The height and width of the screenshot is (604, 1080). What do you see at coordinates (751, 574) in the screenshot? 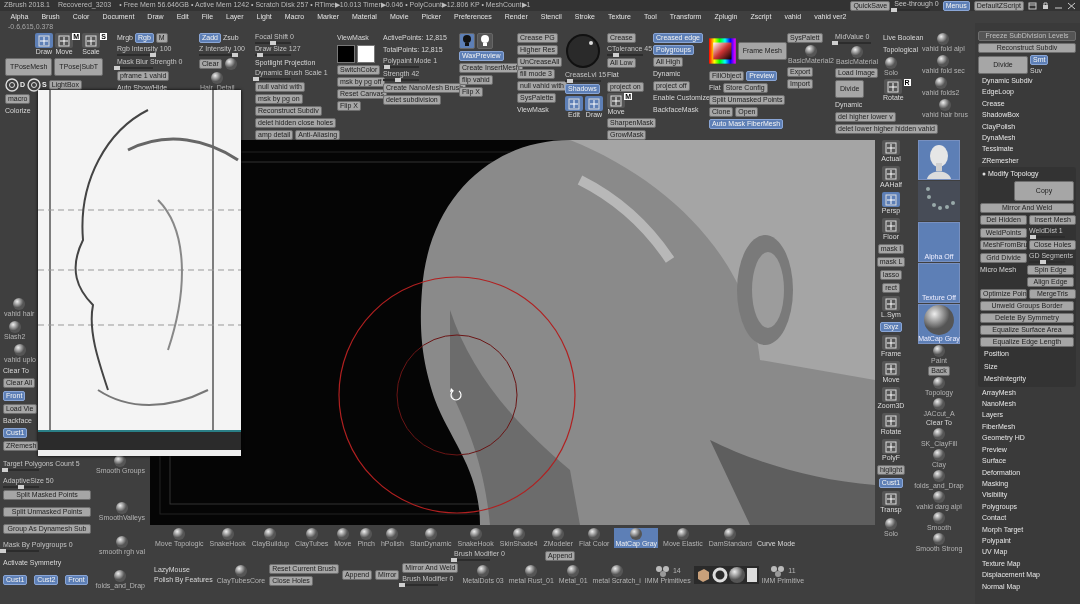
I see `plane-icon` at bounding box center [751, 574].